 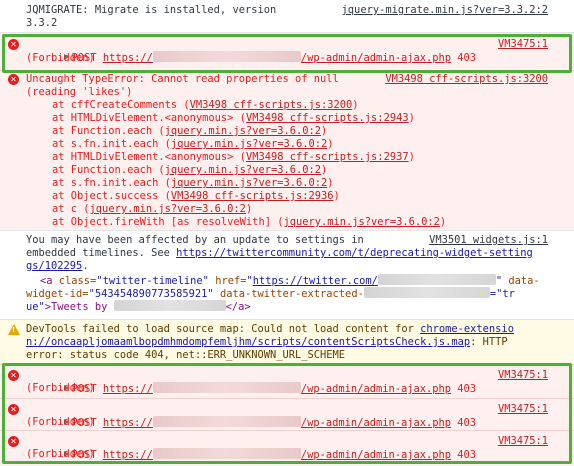 What do you see at coordinates (101, 253) in the screenshot?
I see `message-text: embedded timelines. See` at bounding box center [101, 253].